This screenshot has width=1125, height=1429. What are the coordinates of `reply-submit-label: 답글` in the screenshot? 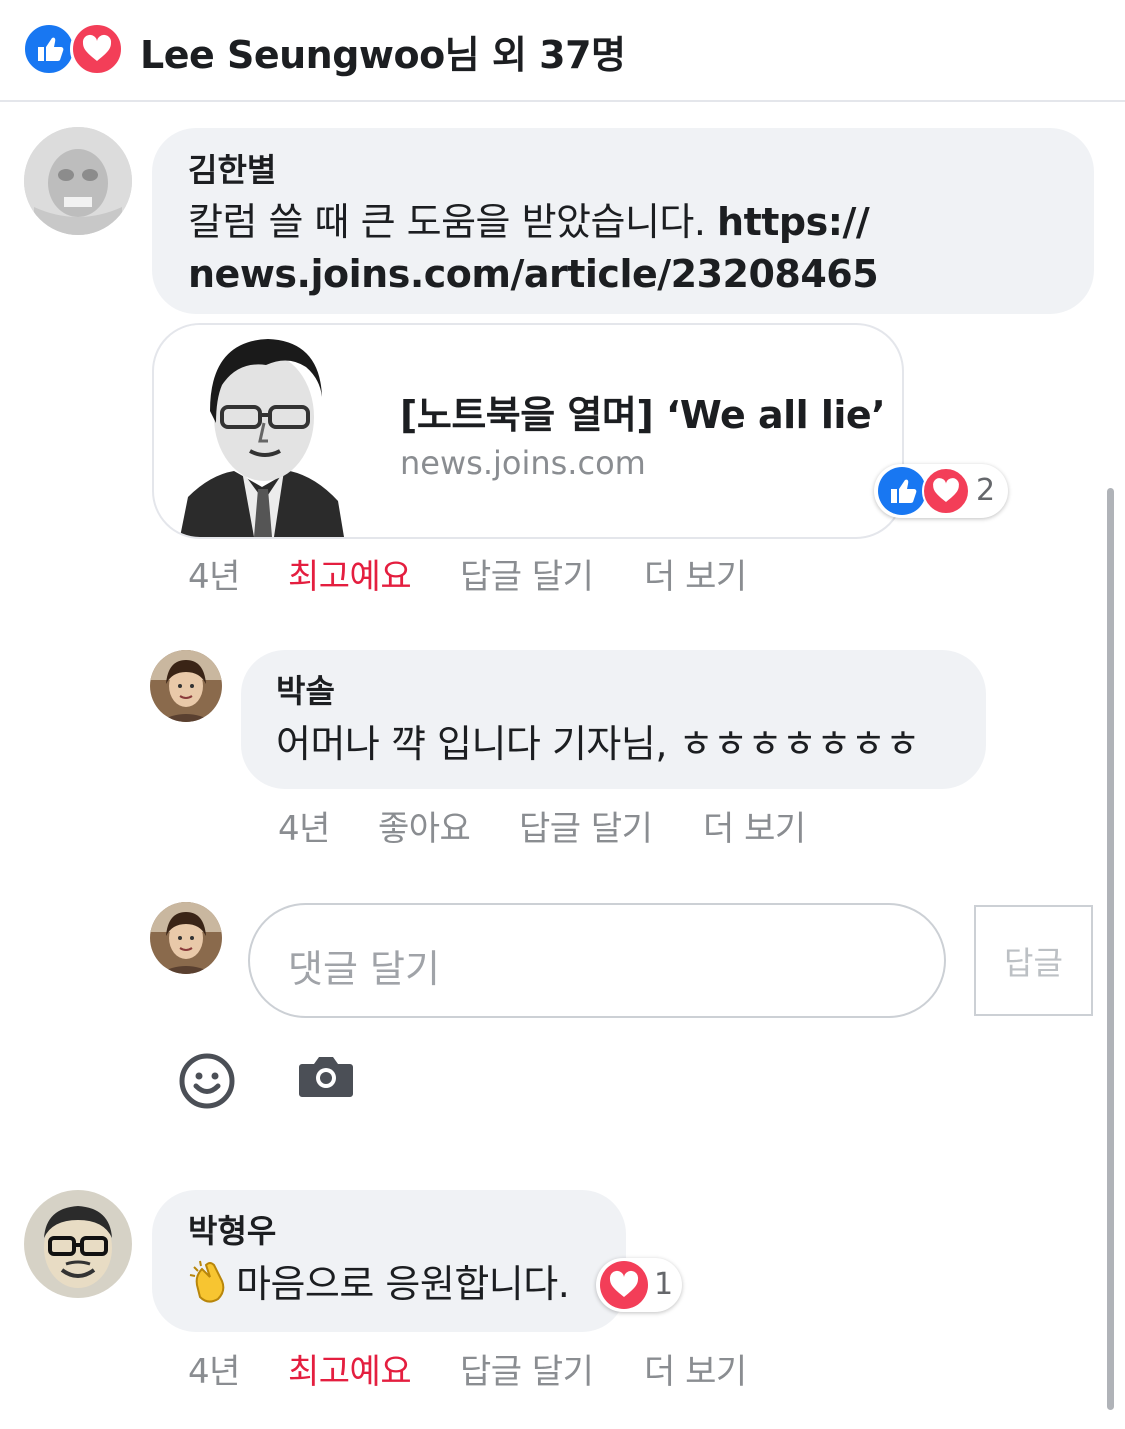 It's located at (1033, 962).